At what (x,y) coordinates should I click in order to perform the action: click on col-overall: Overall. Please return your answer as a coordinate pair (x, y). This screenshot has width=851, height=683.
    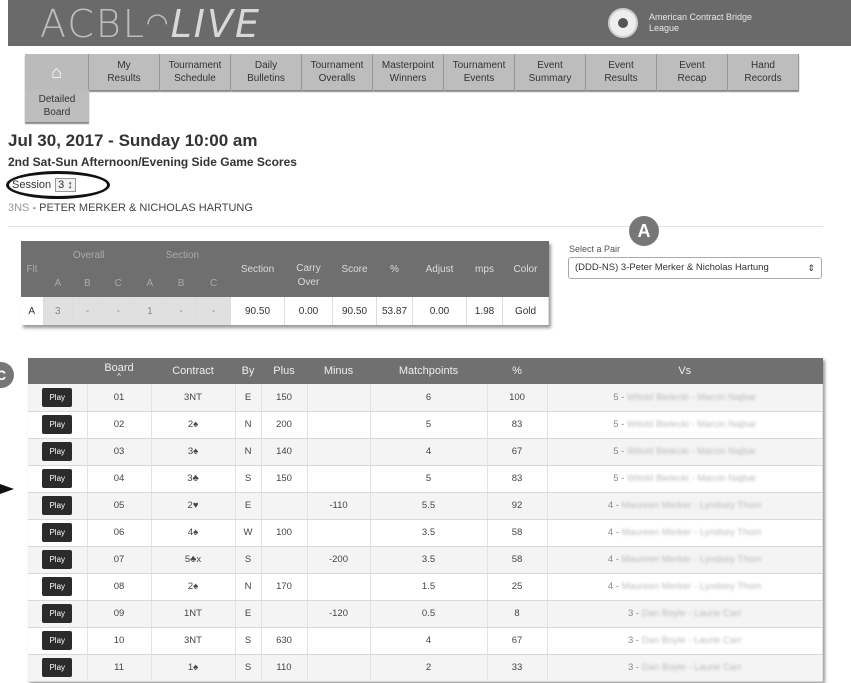
    Looking at the image, I should click on (89, 255).